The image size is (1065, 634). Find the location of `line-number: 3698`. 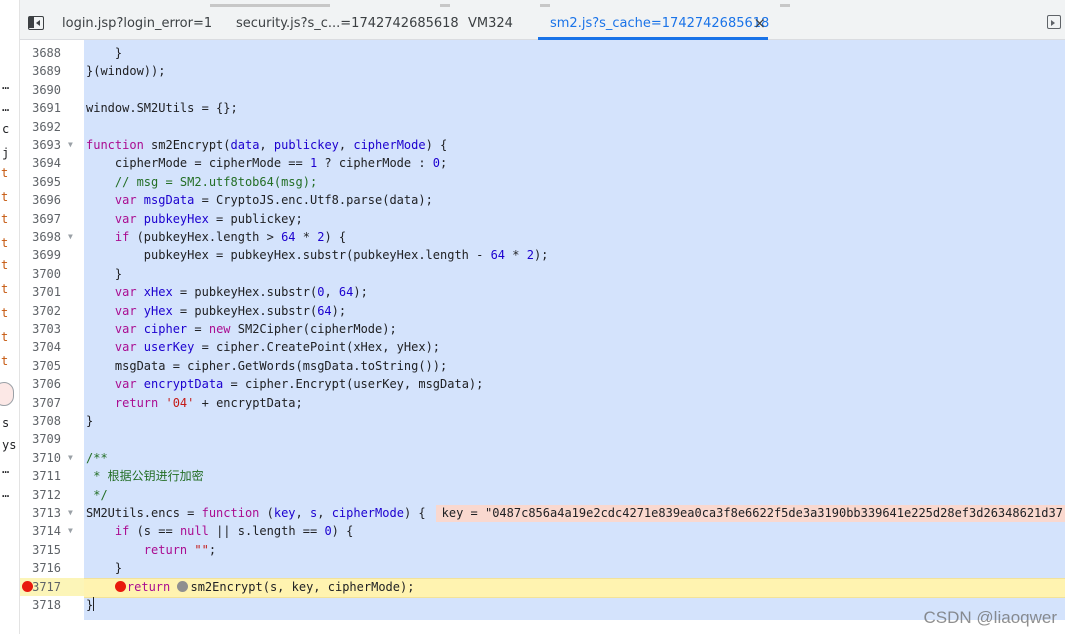

line-number: 3698 is located at coordinates (40, 237).